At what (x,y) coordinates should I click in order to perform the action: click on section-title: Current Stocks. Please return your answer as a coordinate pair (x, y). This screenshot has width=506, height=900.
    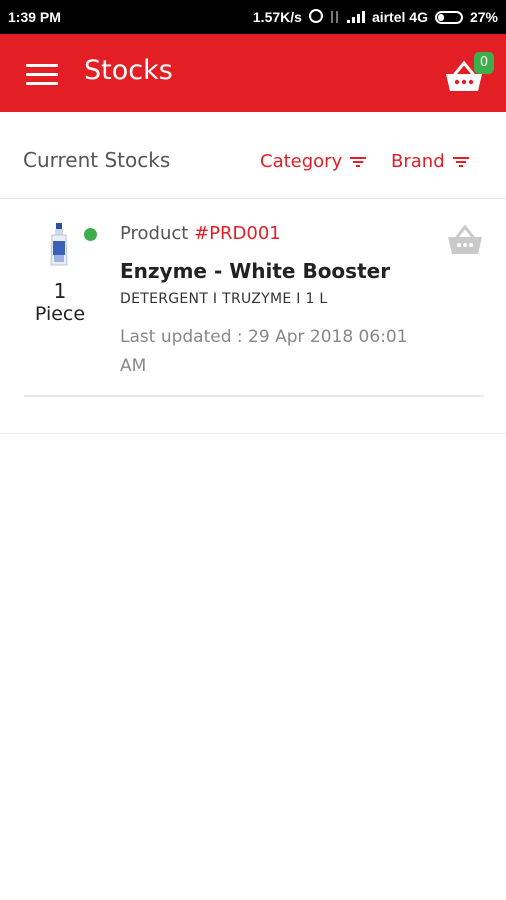
    Looking at the image, I should click on (97, 160).